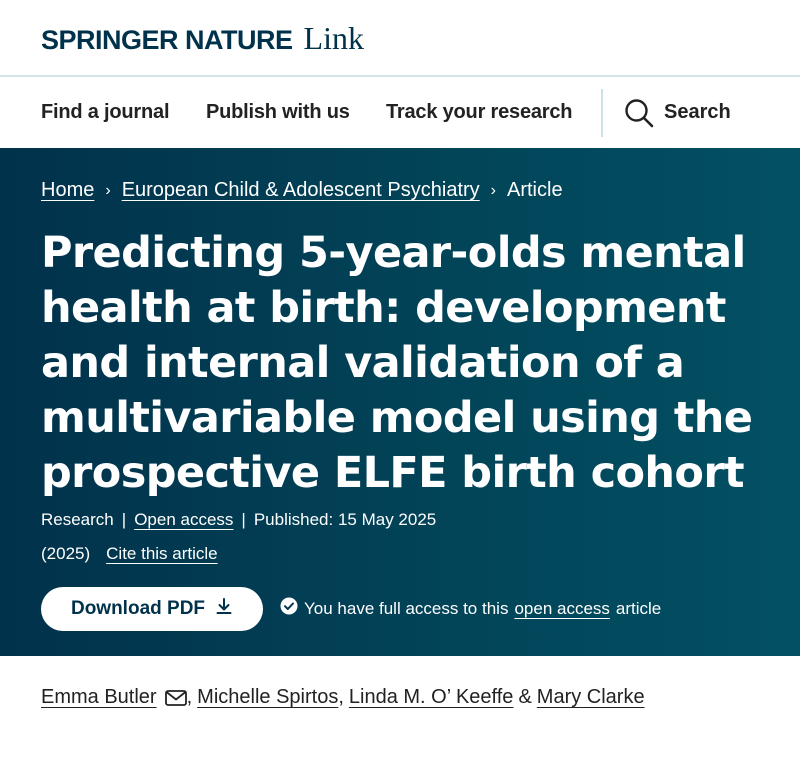 This screenshot has width=800, height=760. Describe the element at coordinates (602, 113) in the screenshot. I see `nav-divider` at that location.